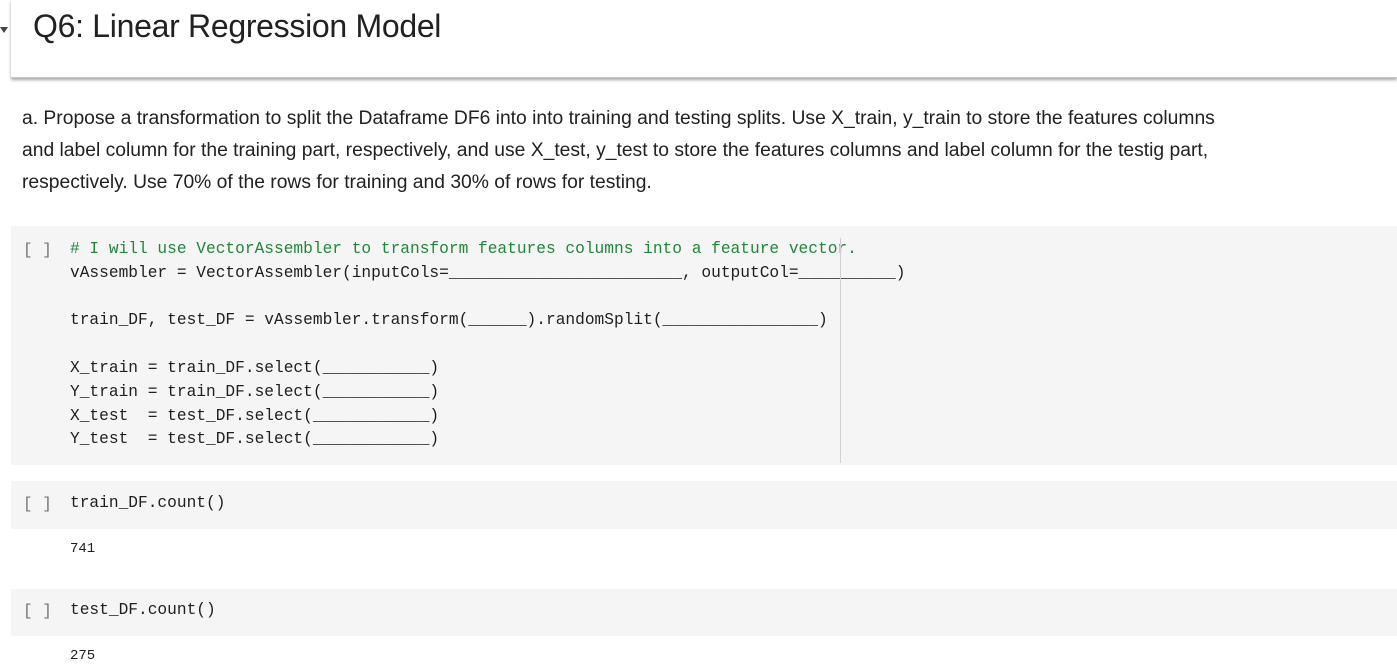  Describe the element at coordinates (704, 39) in the screenshot. I see `heading-cell: Q6: Linear Regression Model` at that location.